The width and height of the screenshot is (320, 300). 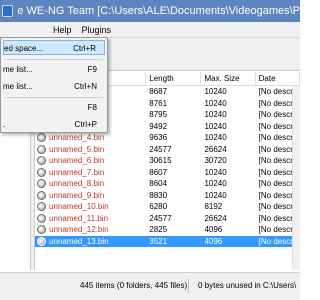 I want to click on file-name: unnamed_13.bin, so click(x=79, y=241).